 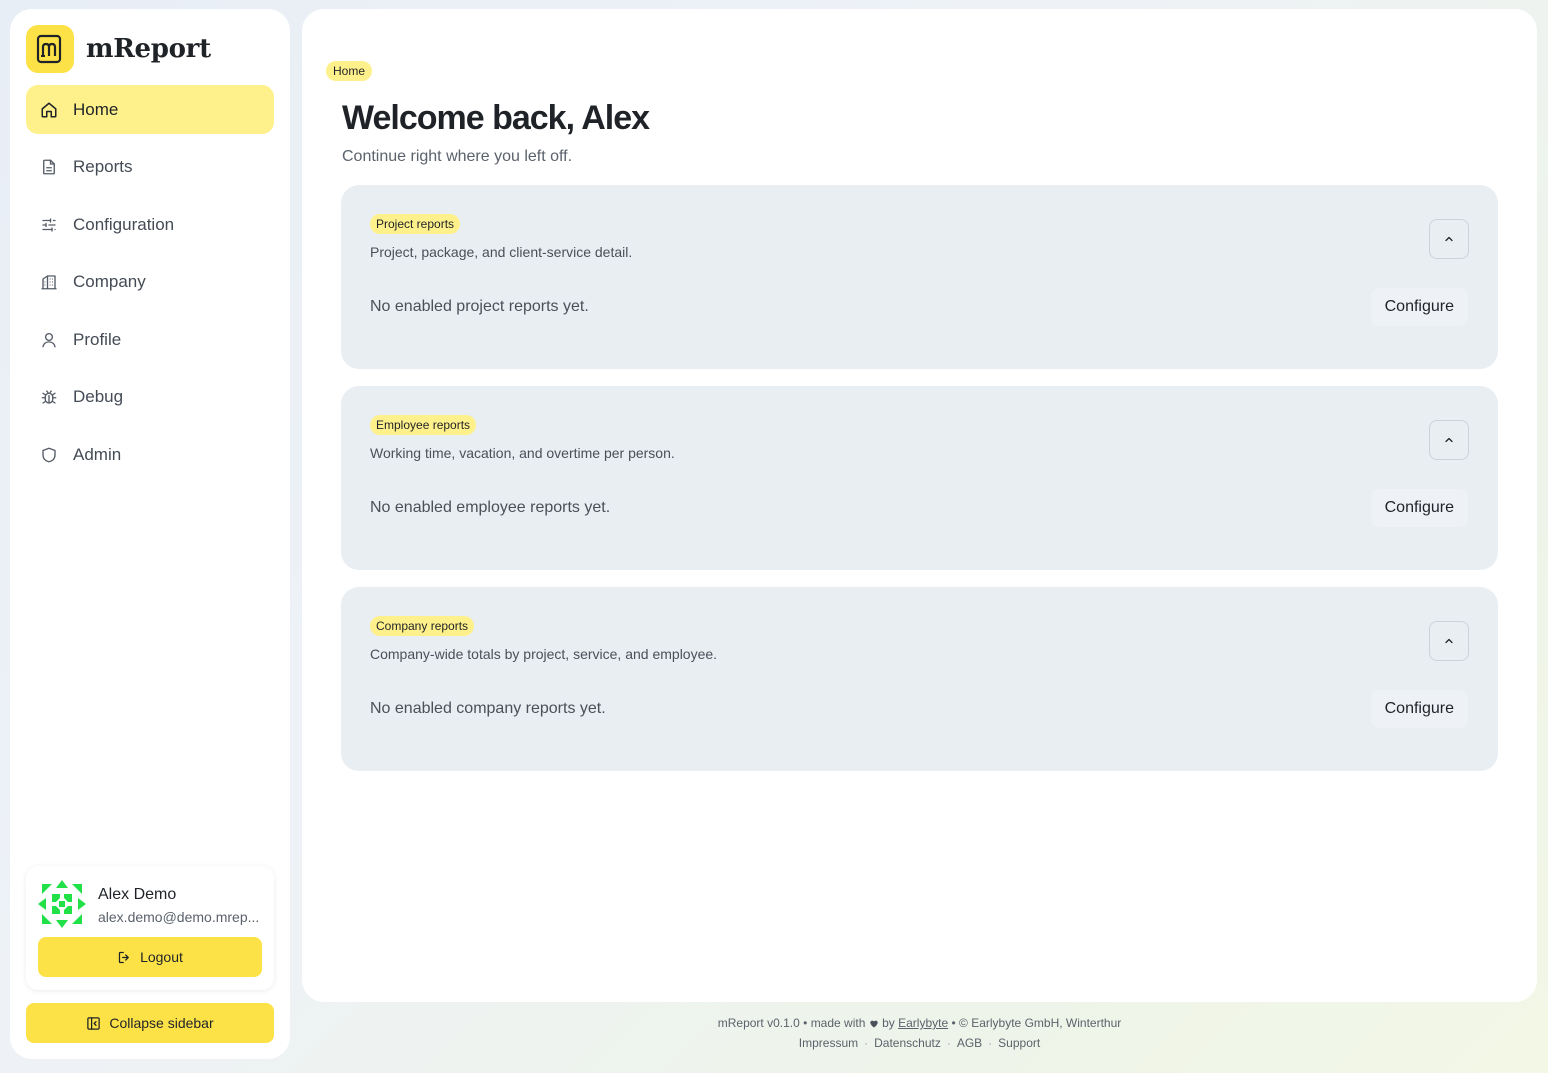 What do you see at coordinates (96, 109) in the screenshot?
I see `sidebar-item-label: Home` at bounding box center [96, 109].